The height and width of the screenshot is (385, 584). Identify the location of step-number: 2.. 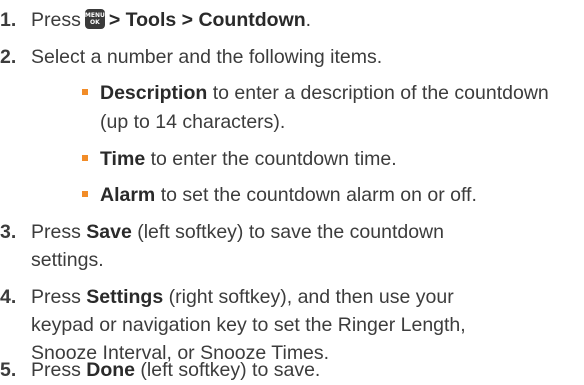
(8, 57).